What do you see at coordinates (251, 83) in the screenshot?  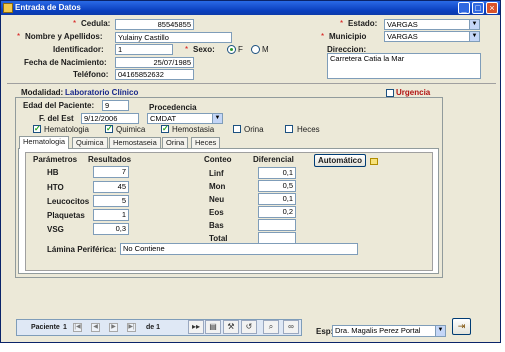 I see `divider` at bounding box center [251, 83].